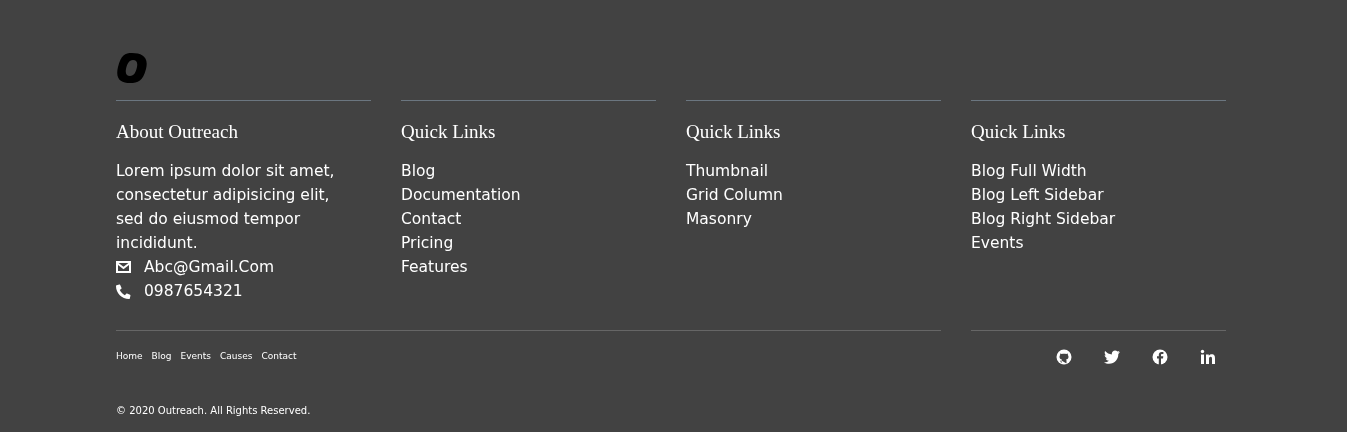  What do you see at coordinates (1064, 357) in the screenshot?
I see `github-icon` at bounding box center [1064, 357].